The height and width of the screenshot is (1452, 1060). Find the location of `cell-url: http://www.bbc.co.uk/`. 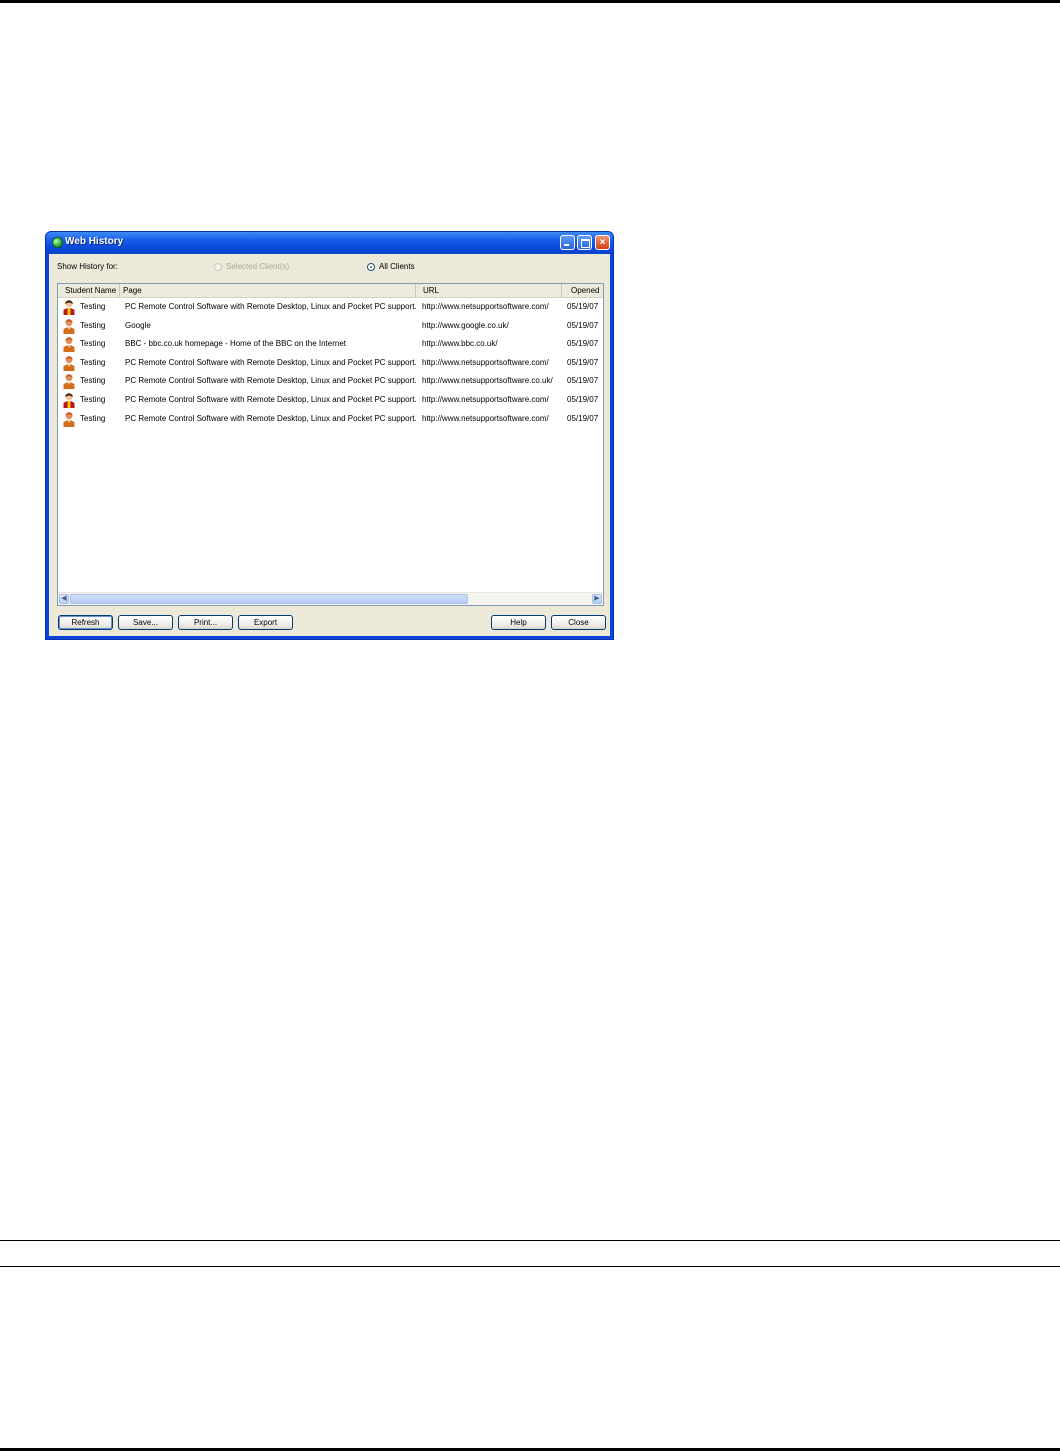

cell-url: http://www.bbc.co.uk/ is located at coordinates (460, 344).